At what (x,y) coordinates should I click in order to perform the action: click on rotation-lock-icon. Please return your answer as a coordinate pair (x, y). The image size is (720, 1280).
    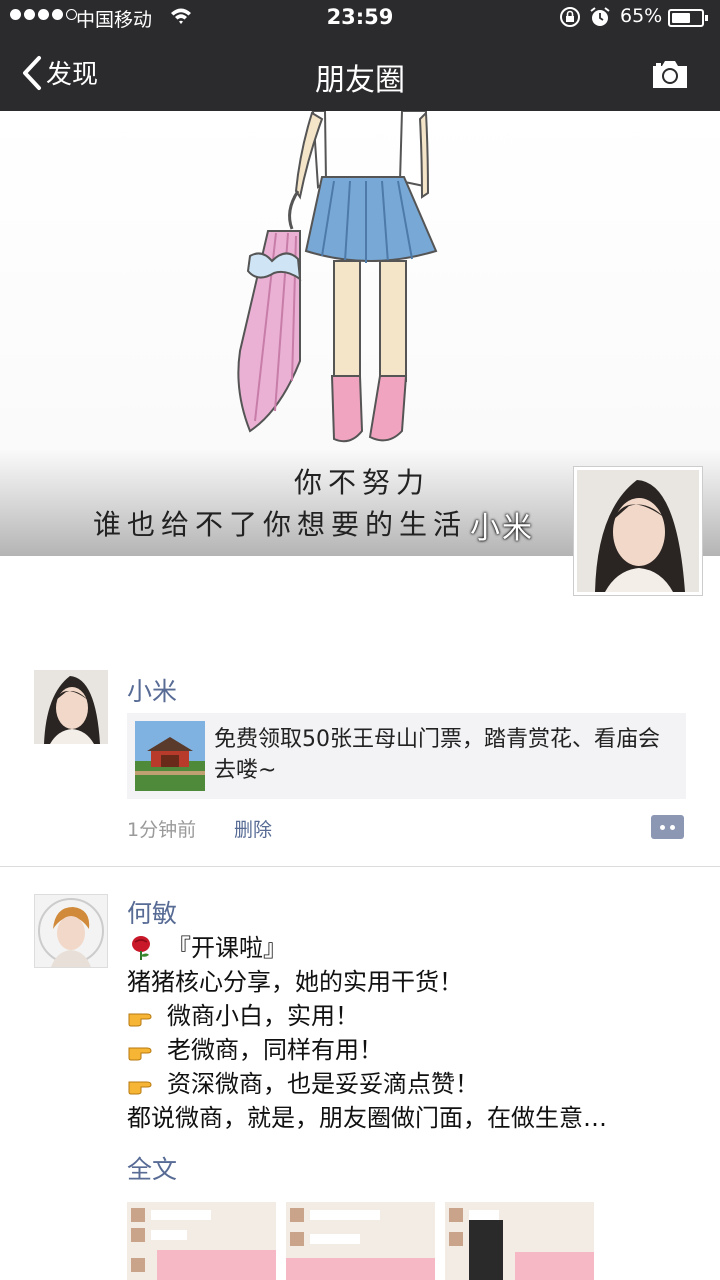
    Looking at the image, I should click on (570, 17).